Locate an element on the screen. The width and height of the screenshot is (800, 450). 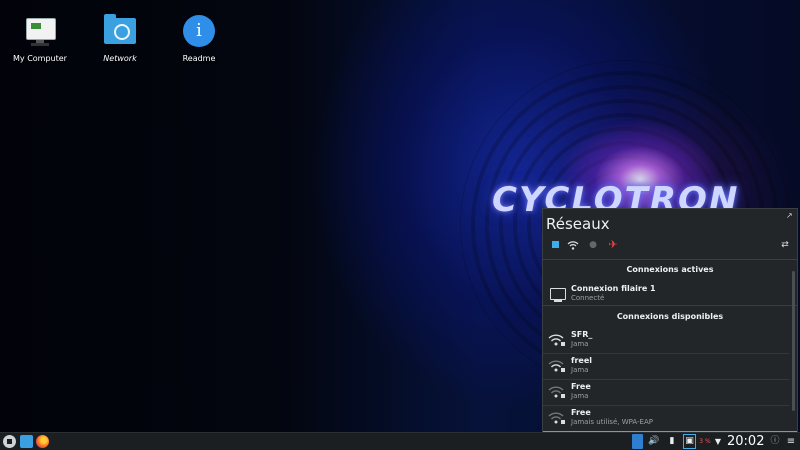
wifi-network-row: Free Jama is located at coordinates (666, 392).